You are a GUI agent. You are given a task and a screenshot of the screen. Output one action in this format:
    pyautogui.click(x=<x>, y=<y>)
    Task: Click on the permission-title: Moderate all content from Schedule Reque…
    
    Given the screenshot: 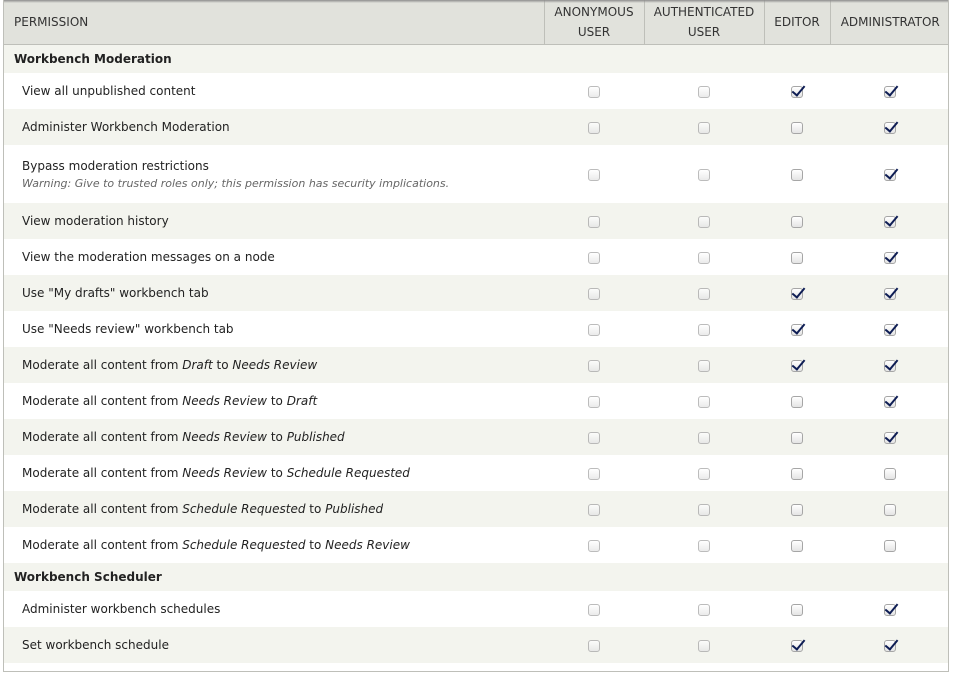 What is the action you would take?
    pyautogui.click(x=274, y=545)
    